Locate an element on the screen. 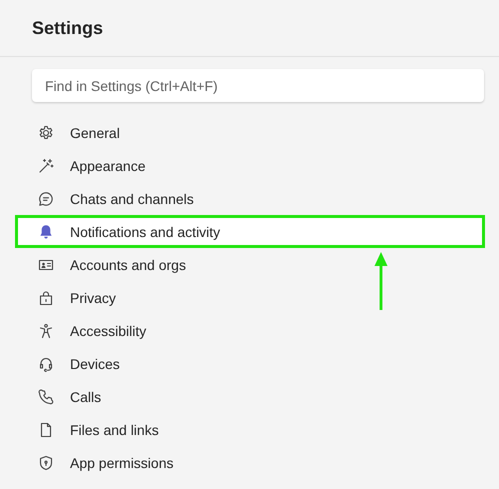 This screenshot has width=499, height=489. chat-bubble-icon is located at coordinates (46, 198).